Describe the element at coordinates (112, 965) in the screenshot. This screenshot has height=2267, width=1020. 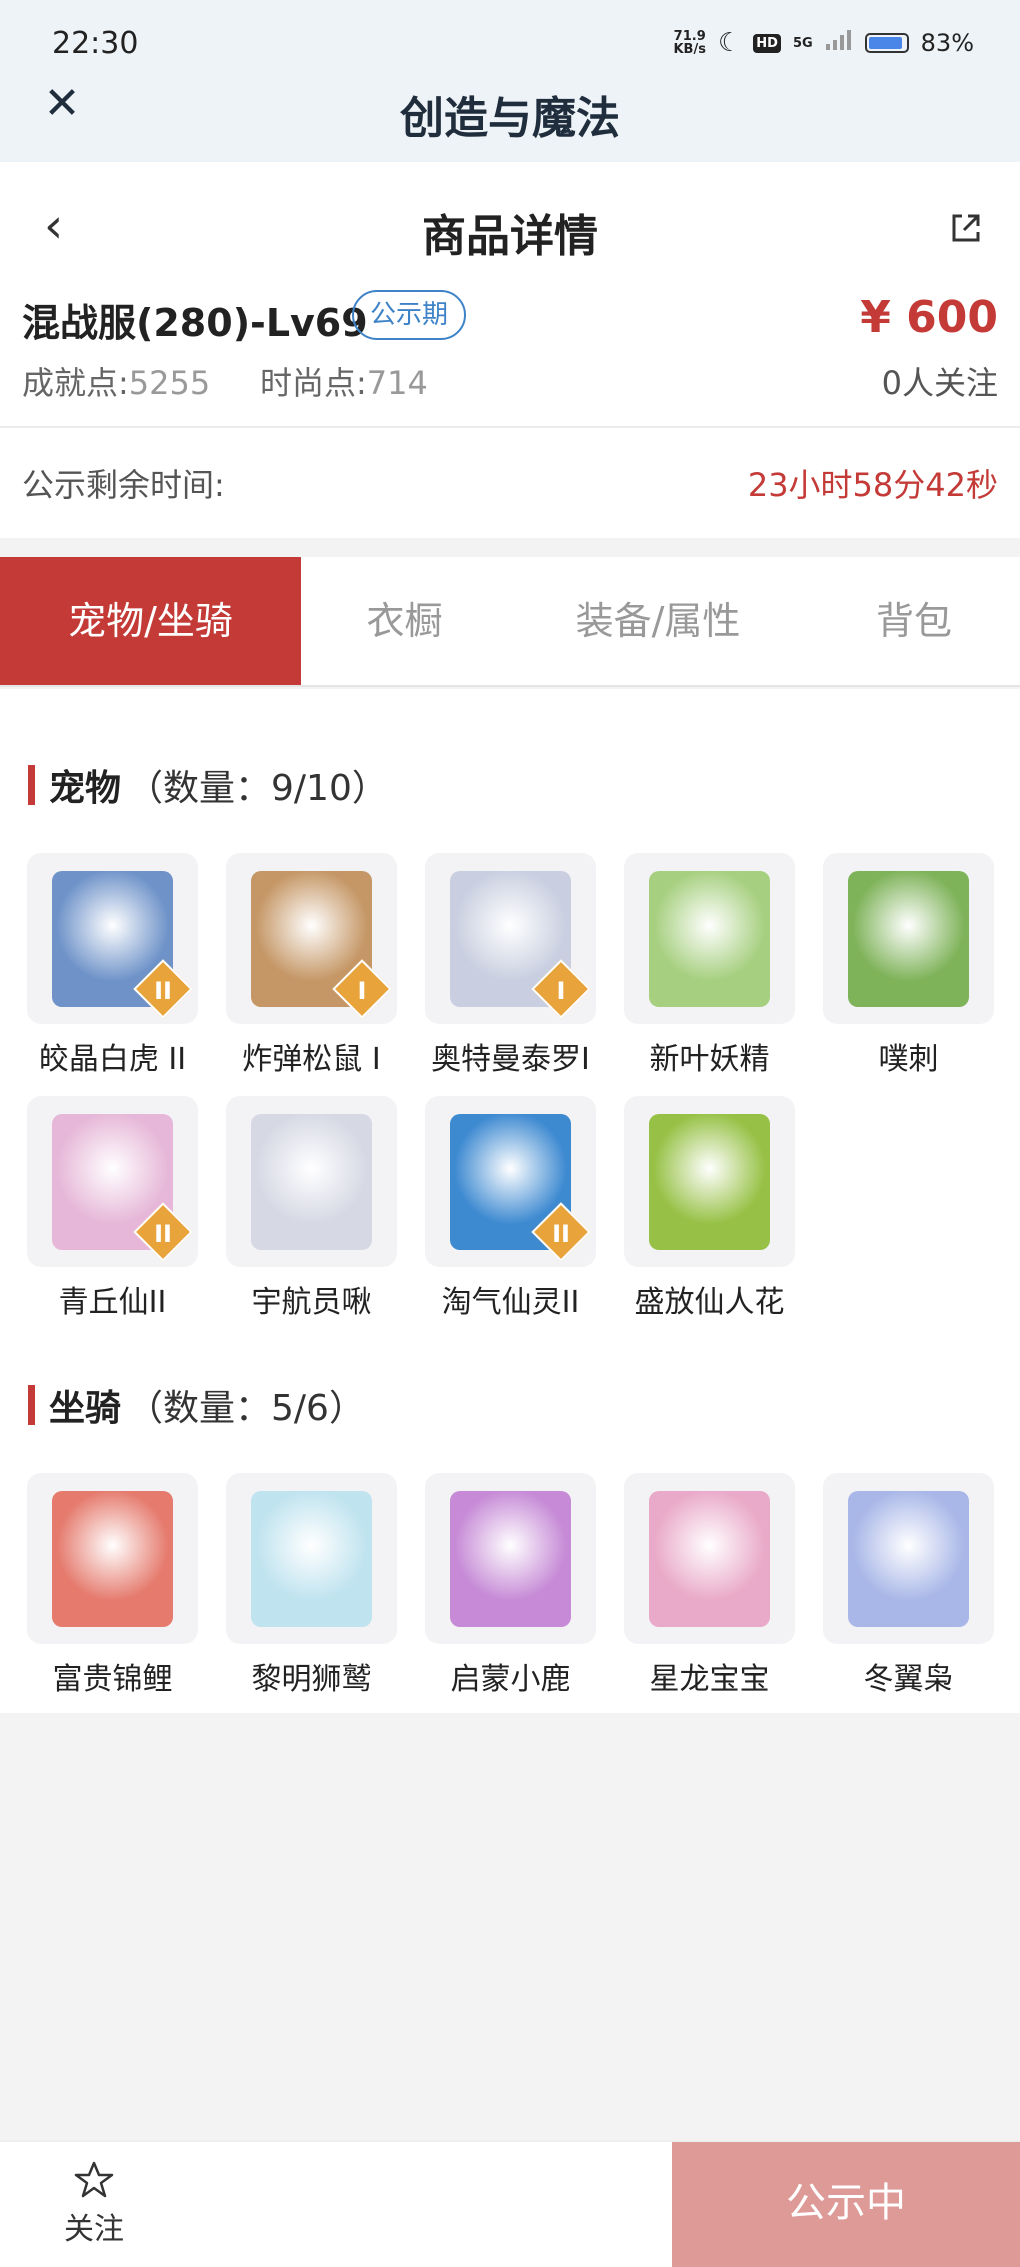
I see `pet-item: II 皎晶白虎 II` at that location.